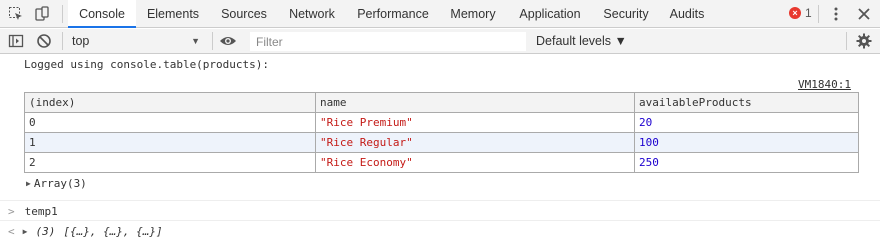 The image size is (880, 252). I want to click on table-row: 2 "Rice Economy" 250, so click(441, 162).